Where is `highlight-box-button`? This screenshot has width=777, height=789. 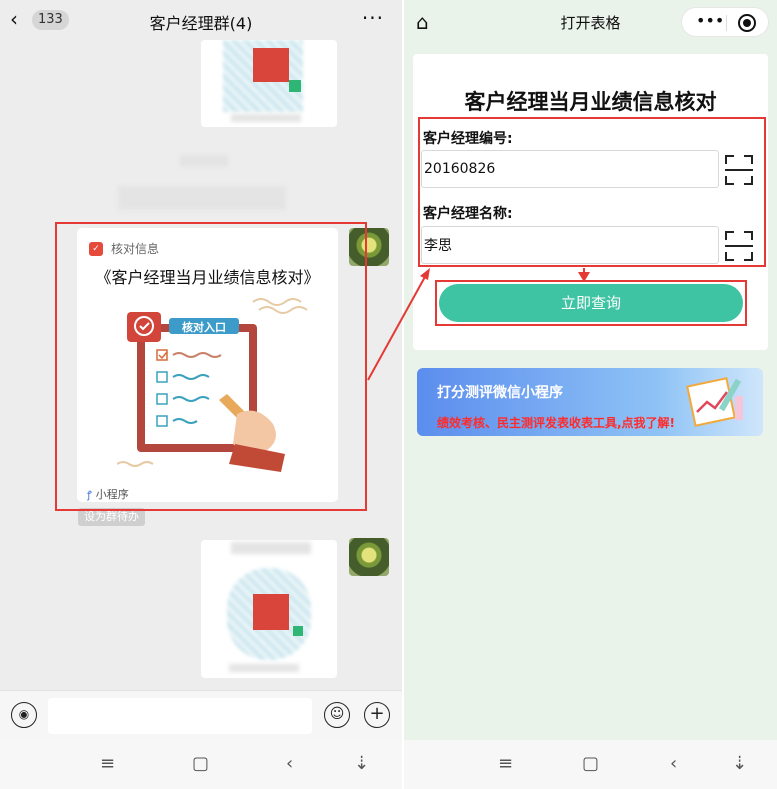
highlight-box-button is located at coordinates (591, 303).